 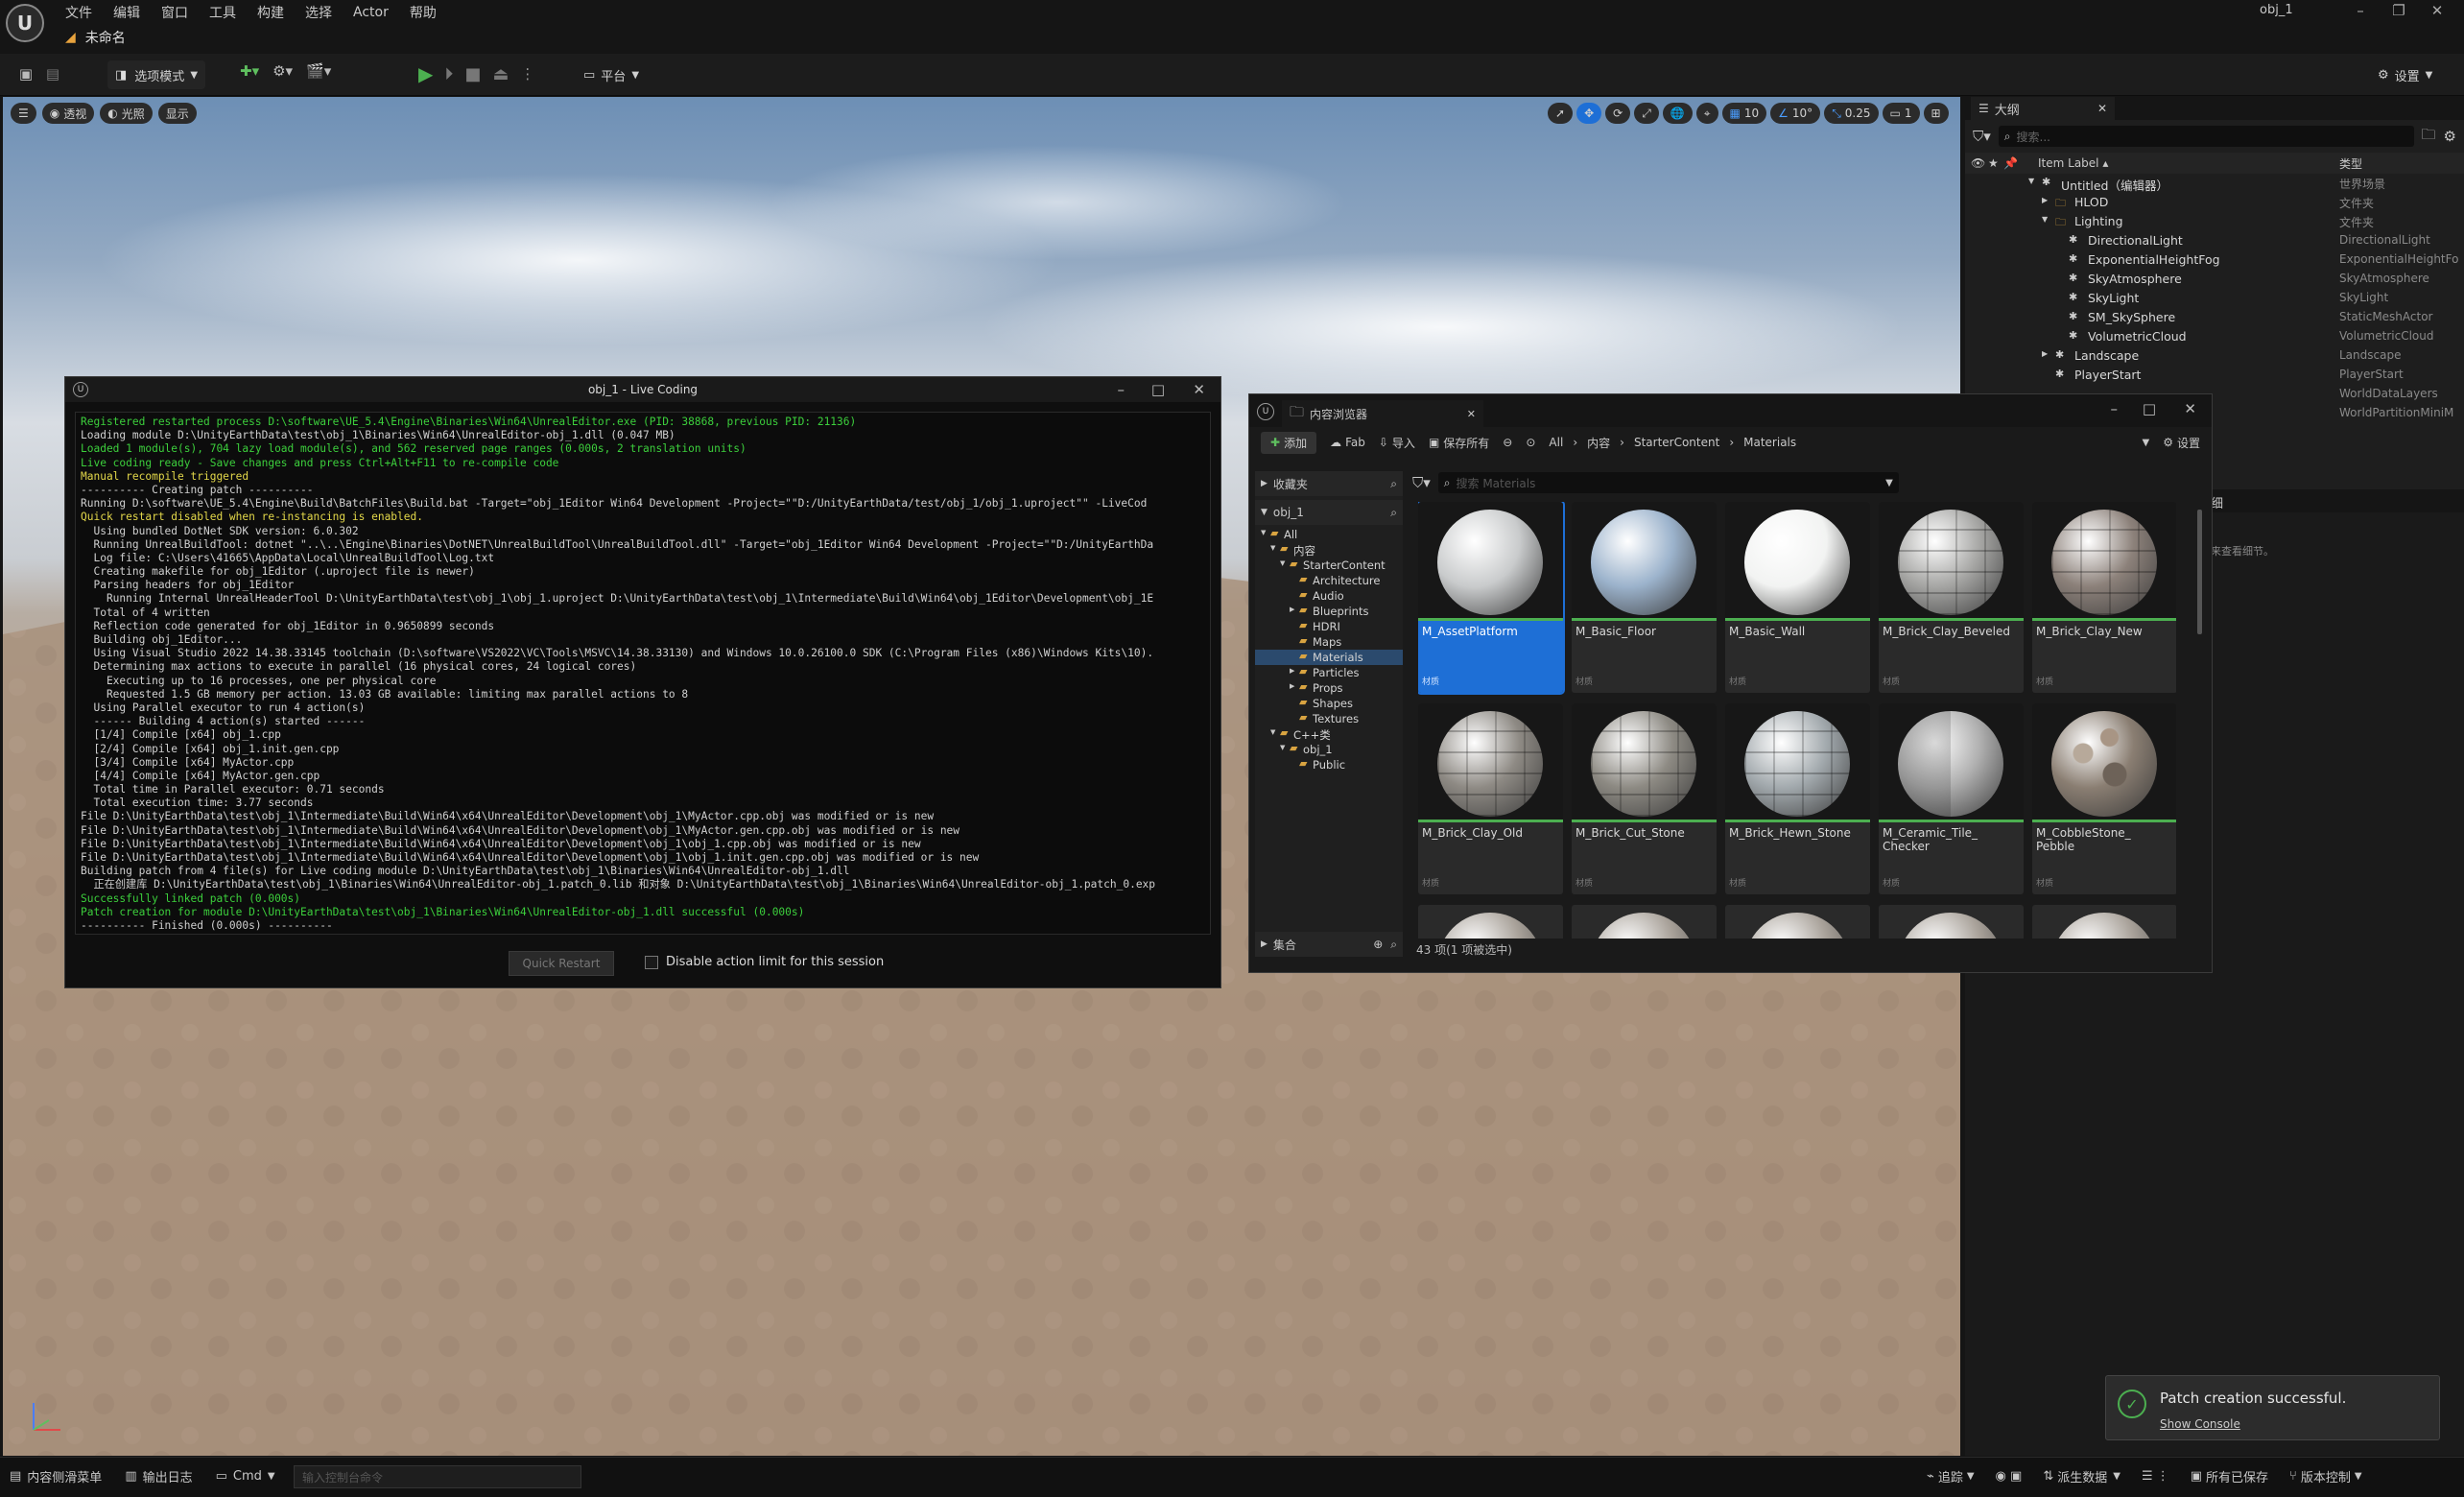 I want to click on quick-restart-button: Quick Restart, so click(x=561, y=963).